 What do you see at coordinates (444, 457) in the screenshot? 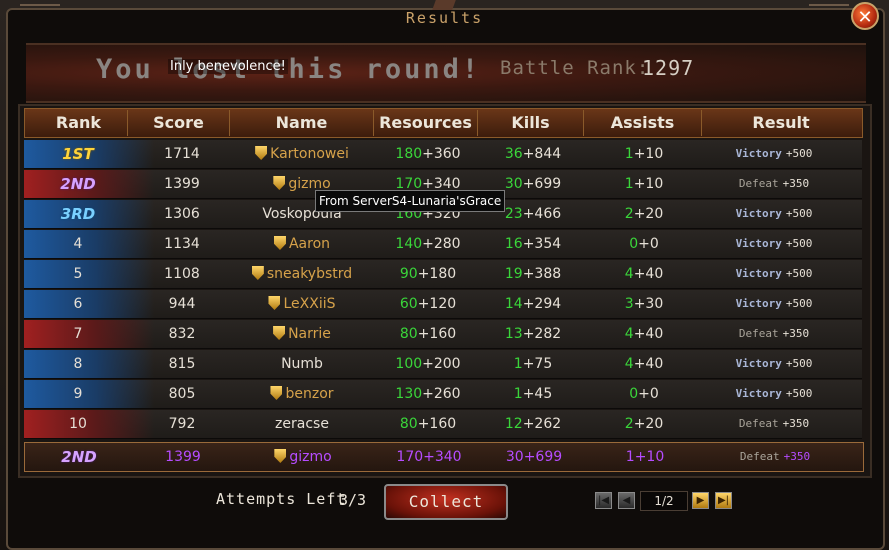
I see `self-player-row: 2ND 1399 gizmo 170+340 30+699 1+10 Defeat +350` at bounding box center [444, 457].